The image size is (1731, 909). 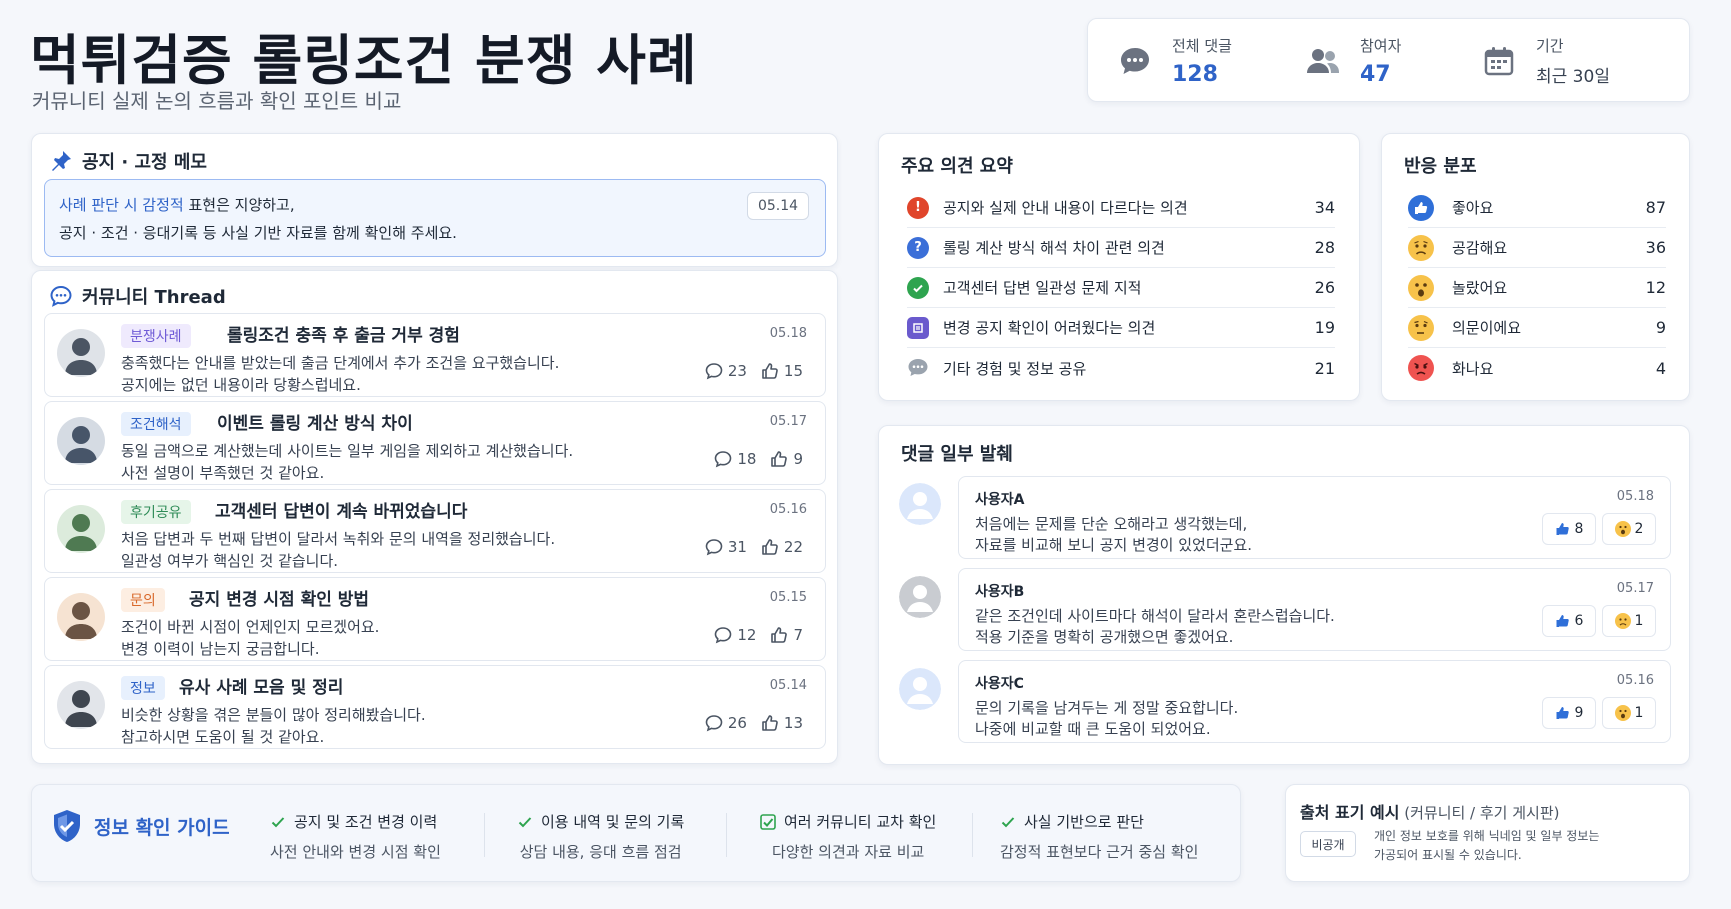 What do you see at coordinates (1546, 61) in the screenshot?
I see `stat-period: 기간 최근 30일` at bounding box center [1546, 61].